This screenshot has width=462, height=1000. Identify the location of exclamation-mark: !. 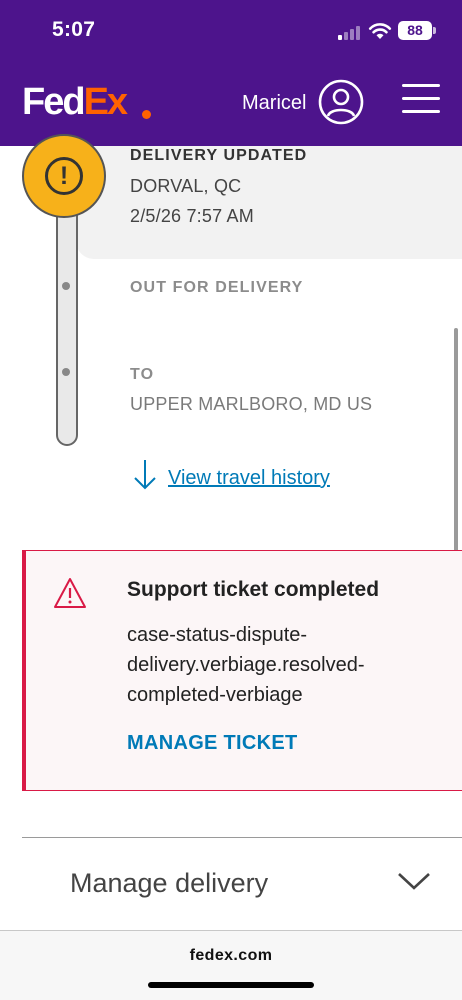
(64, 176).